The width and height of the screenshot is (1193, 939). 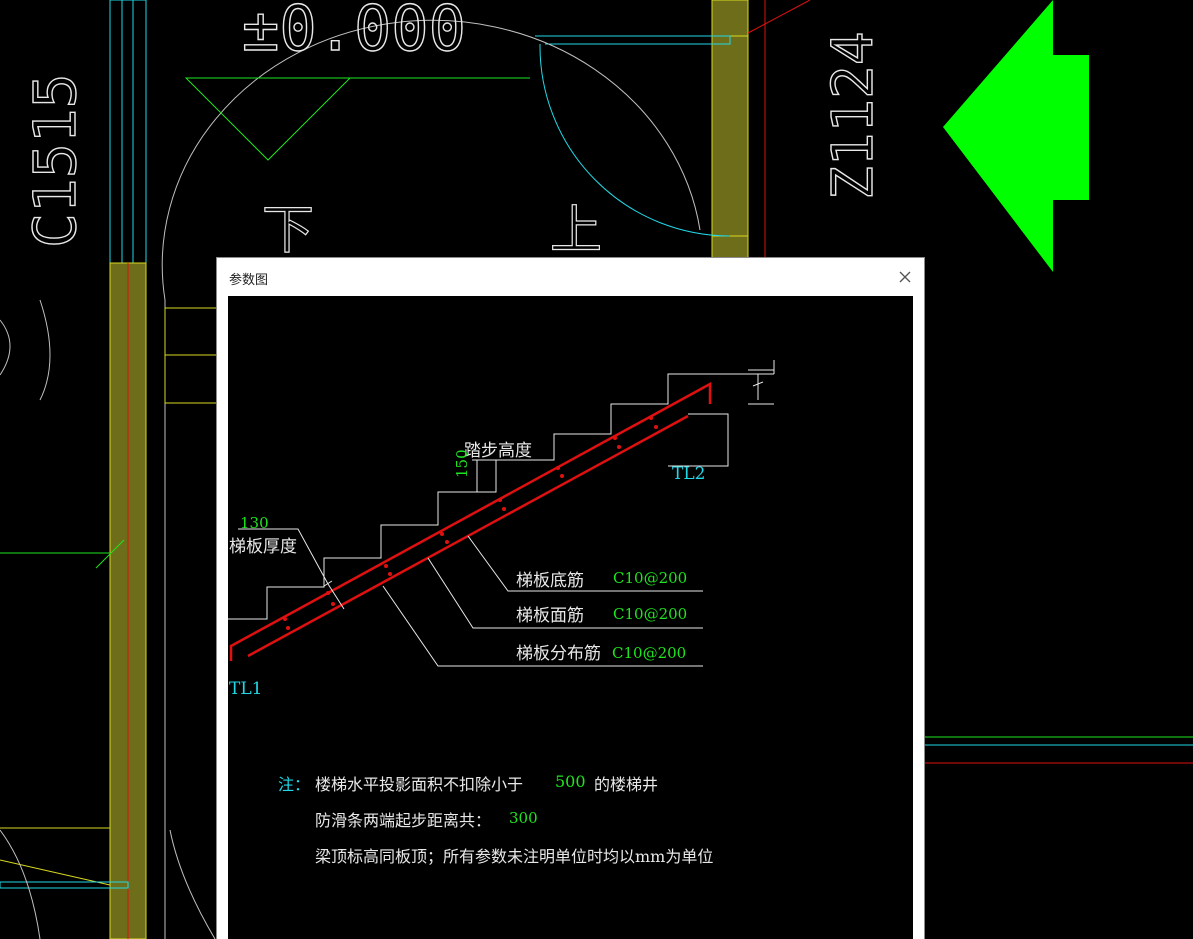 I want to click on rebar-bottom-label: 梯板底筋, so click(x=550, y=581).